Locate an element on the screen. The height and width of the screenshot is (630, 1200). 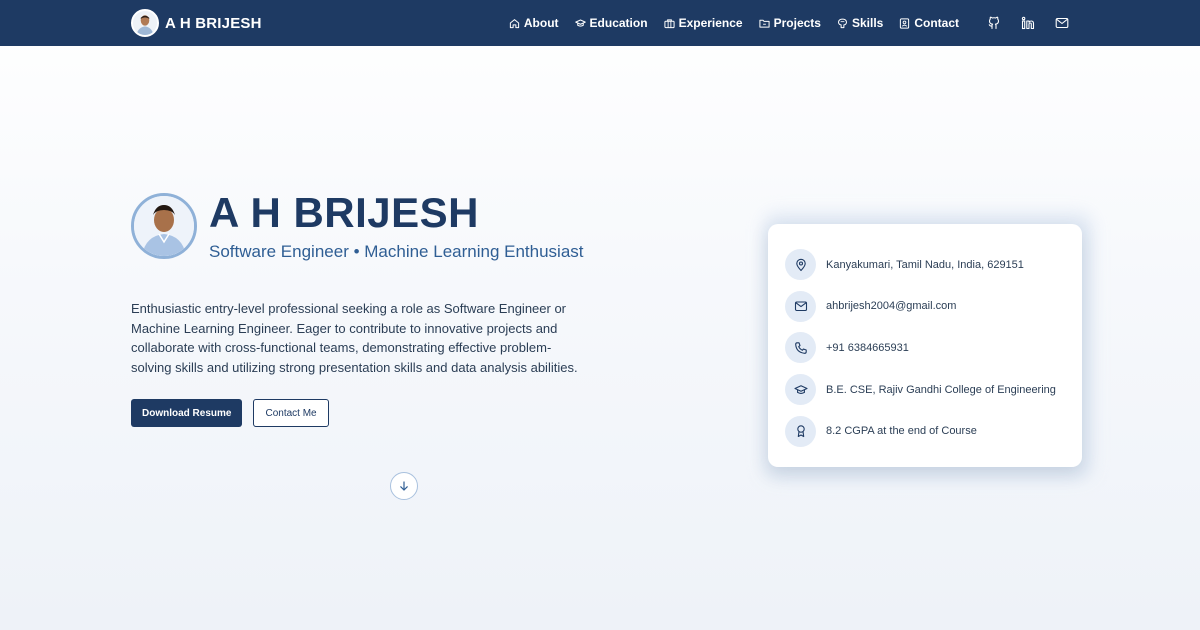
profile-photo is located at coordinates (164, 226).